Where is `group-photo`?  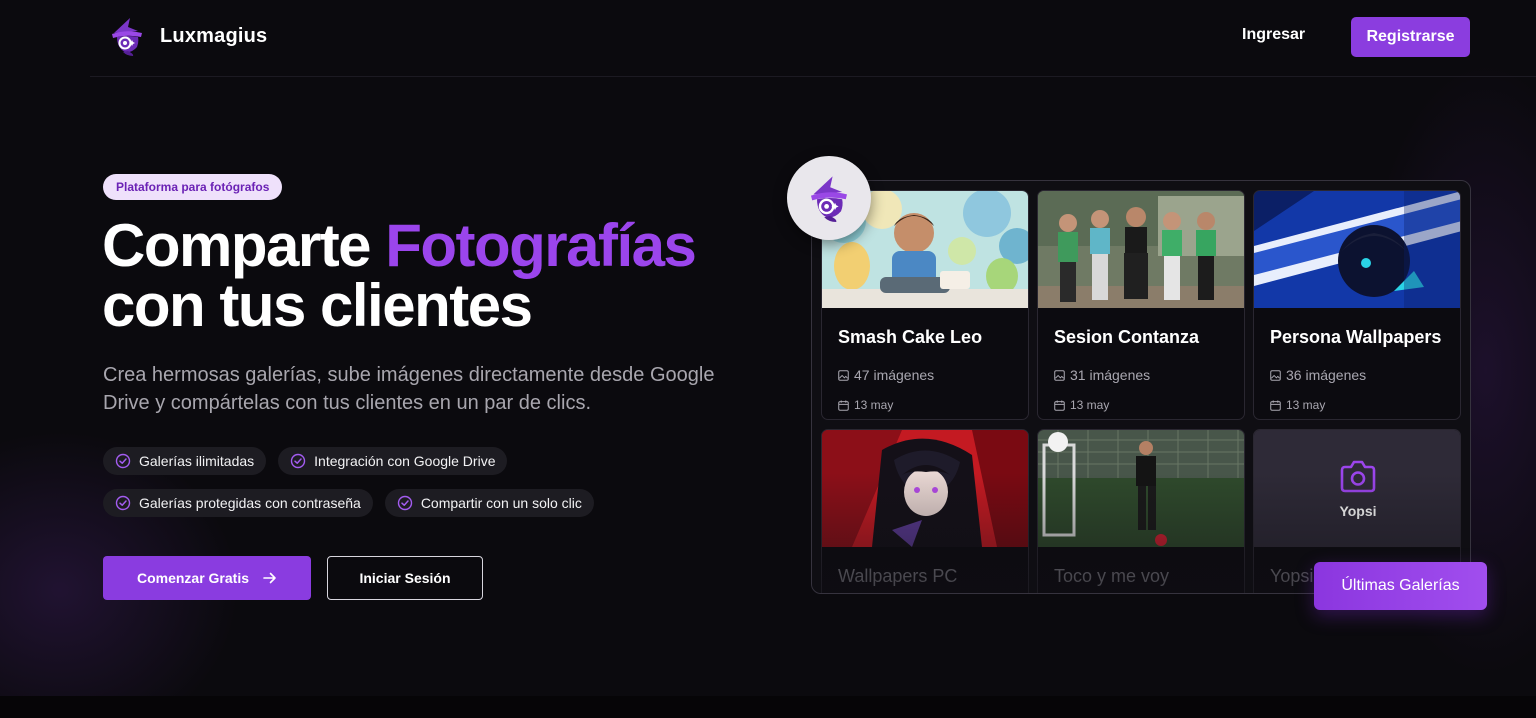
group-photo is located at coordinates (1141, 249).